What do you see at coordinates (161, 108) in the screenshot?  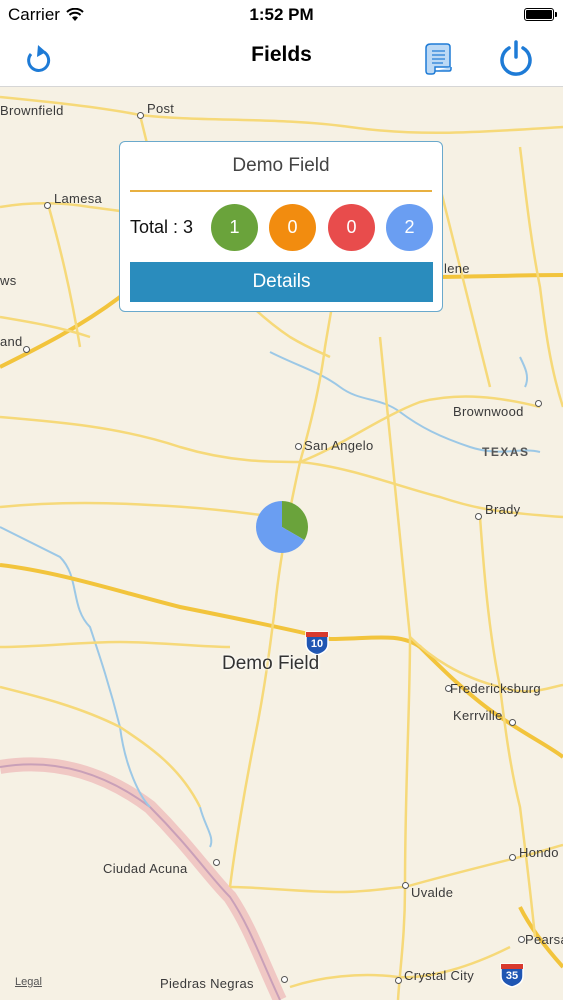 I see `city-label-post: Post` at bounding box center [161, 108].